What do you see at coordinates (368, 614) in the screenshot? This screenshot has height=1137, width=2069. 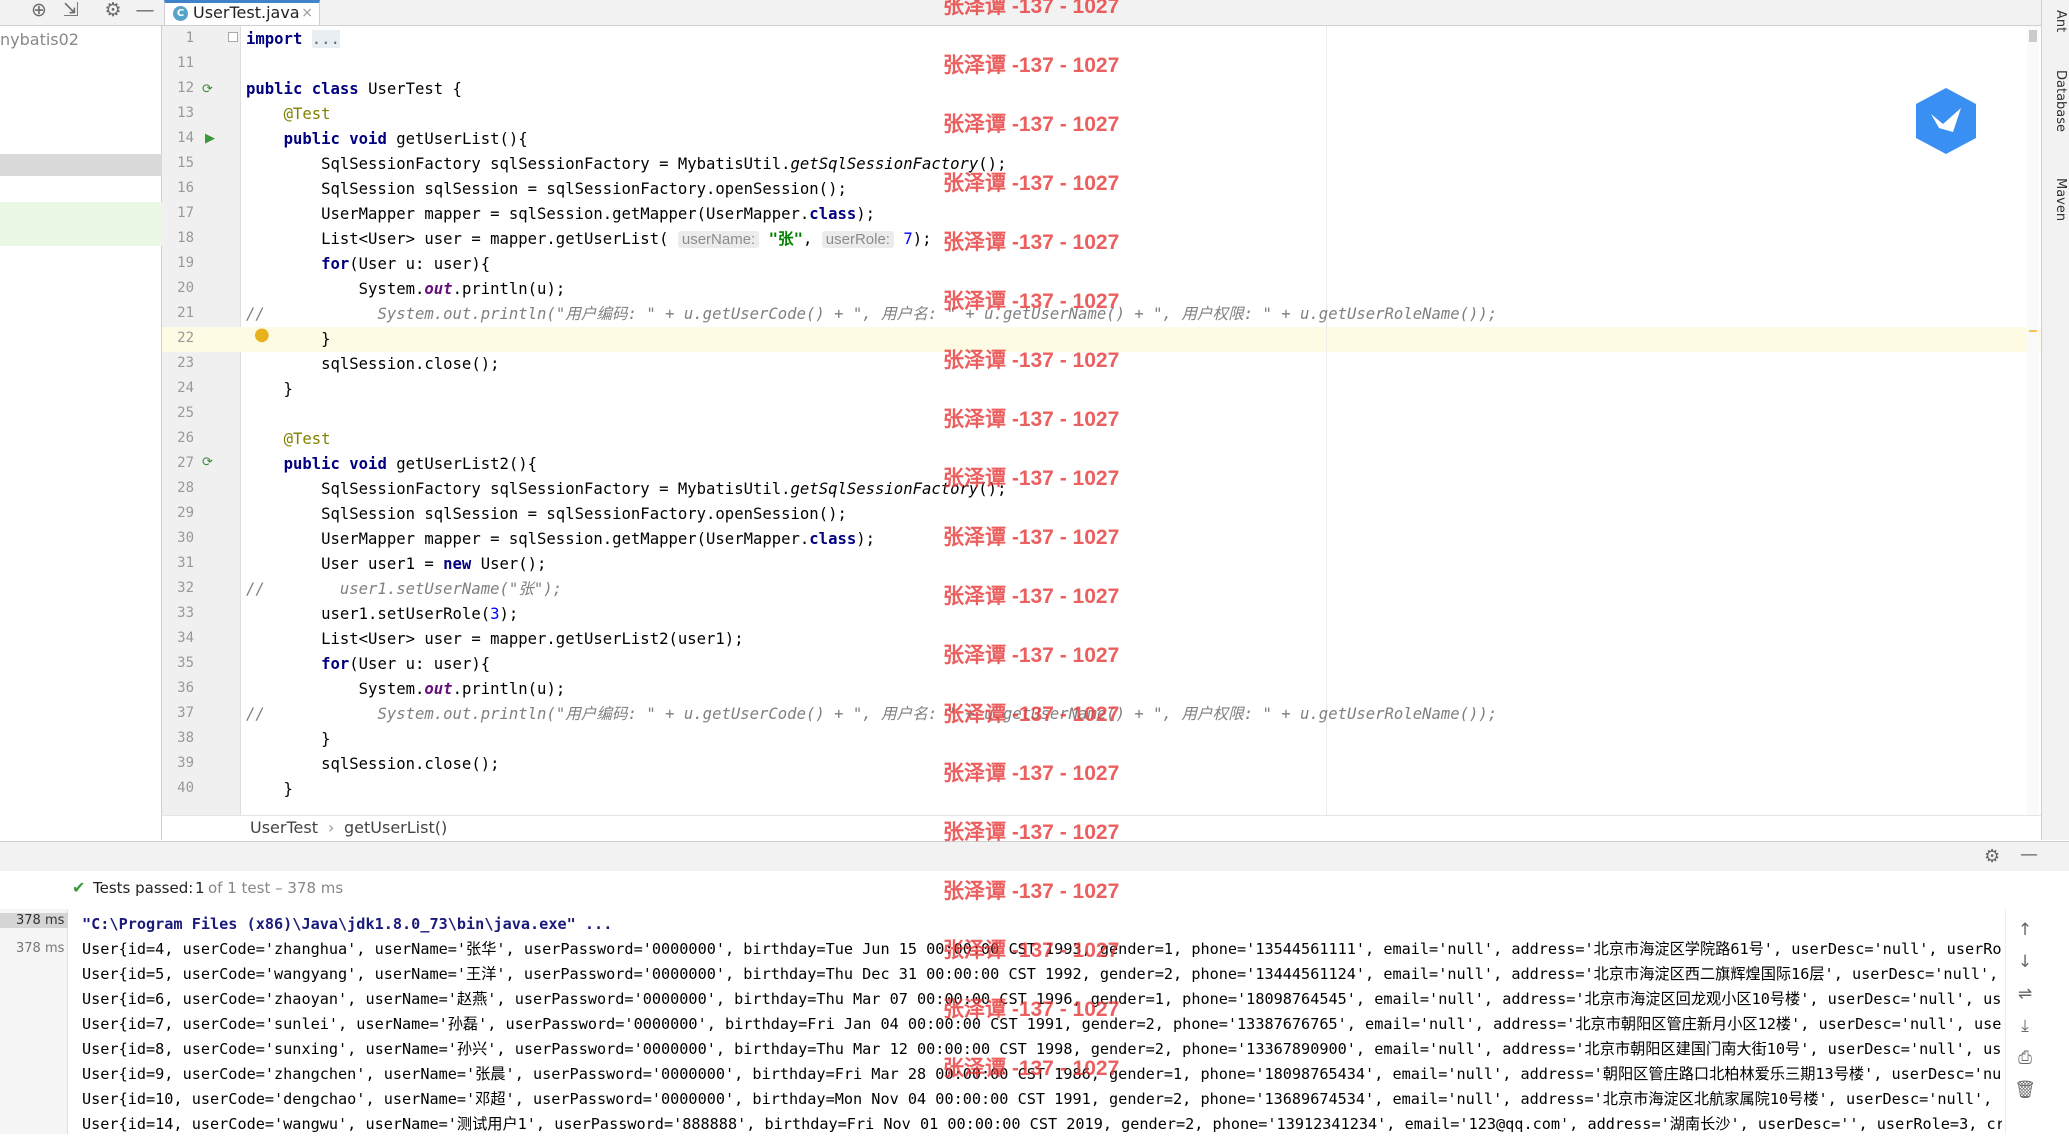 I see `code-token: user1.setUserRole(` at bounding box center [368, 614].